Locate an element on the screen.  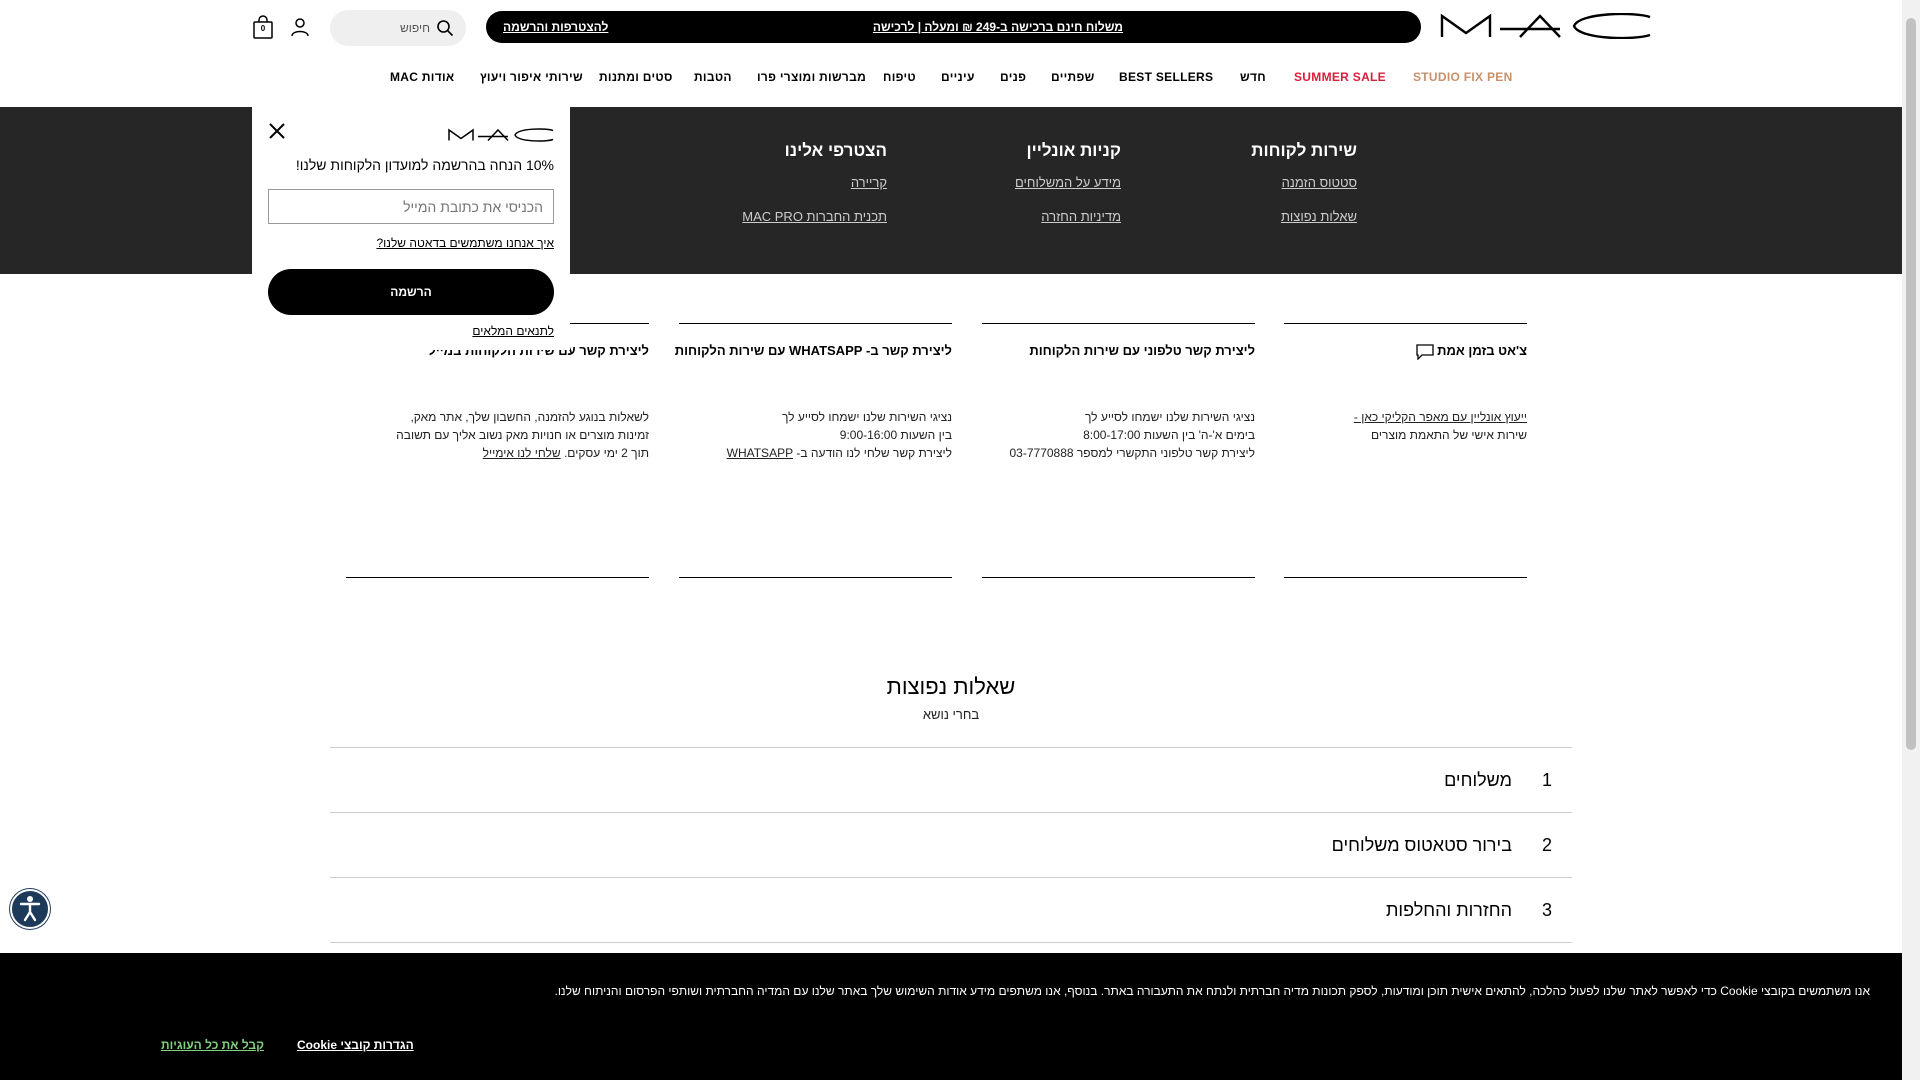
footer-link-return-policy: מדיניות החזרה is located at coordinates (1068, 216).